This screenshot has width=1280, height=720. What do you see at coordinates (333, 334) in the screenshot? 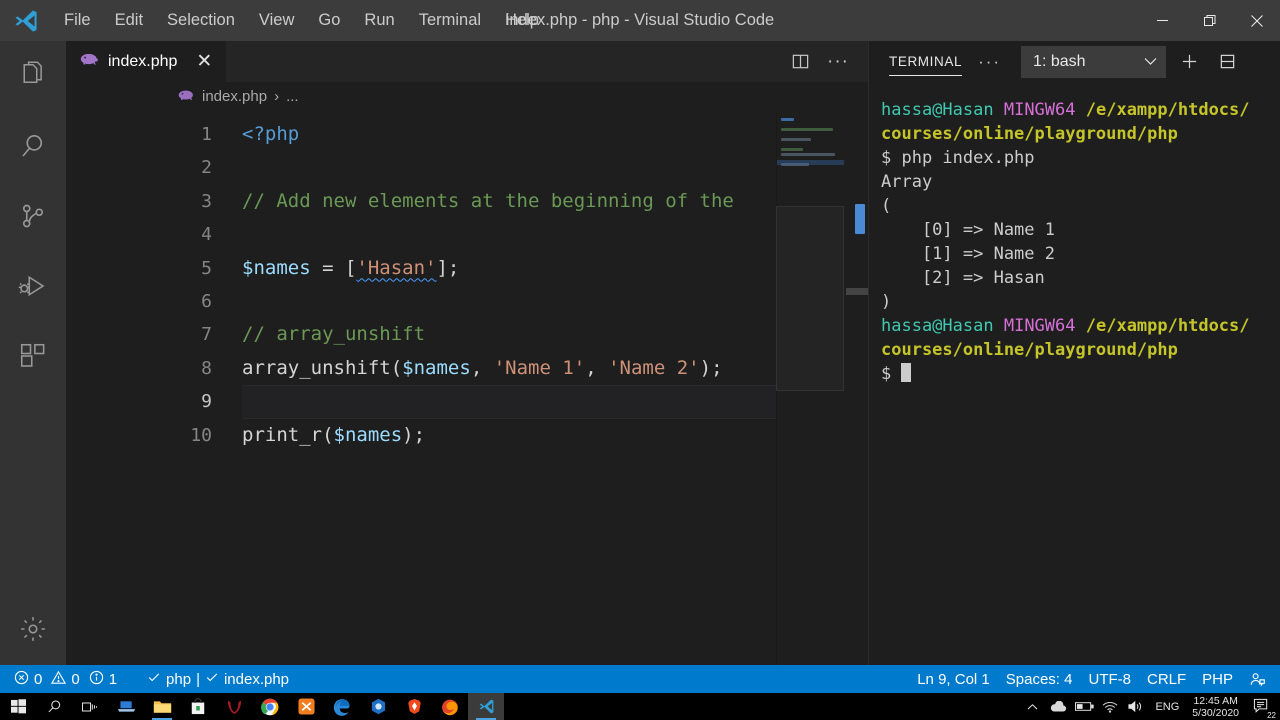
I see `line-text: // array_unshift` at bounding box center [333, 334].